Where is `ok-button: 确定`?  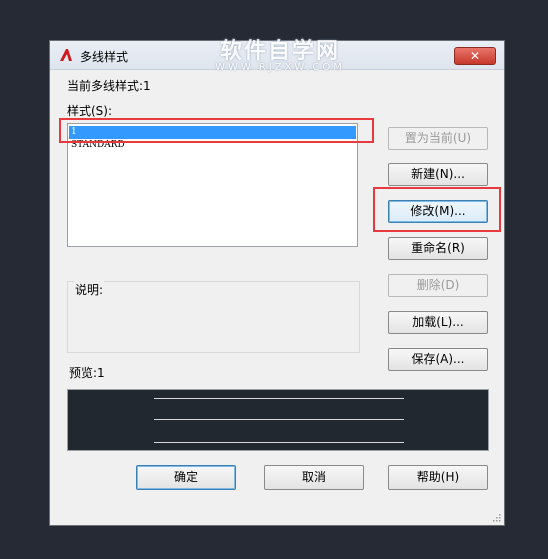 ok-button: 确定 is located at coordinates (186, 477).